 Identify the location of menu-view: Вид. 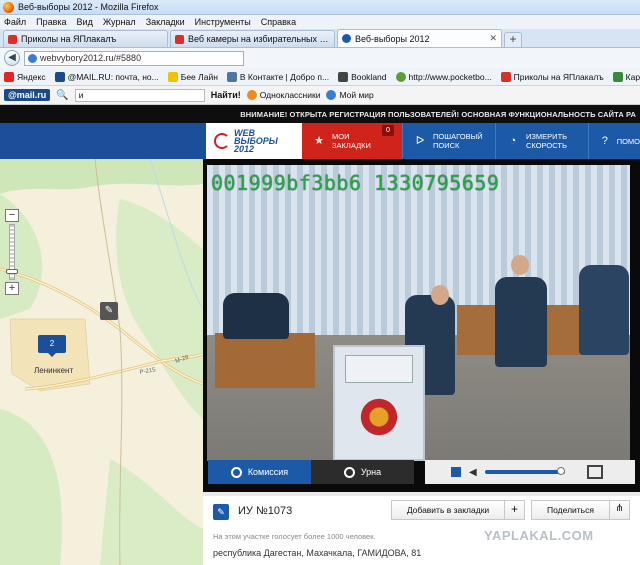
(85, 22).